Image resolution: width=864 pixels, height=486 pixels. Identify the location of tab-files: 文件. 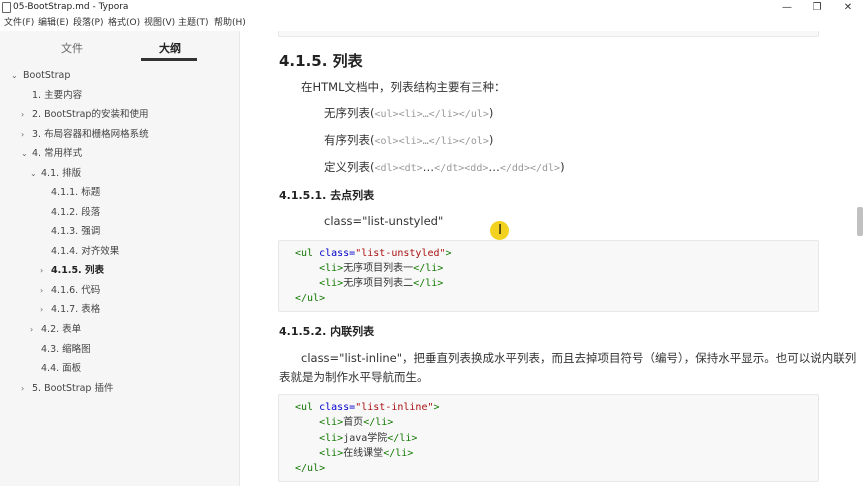
(72, 48).